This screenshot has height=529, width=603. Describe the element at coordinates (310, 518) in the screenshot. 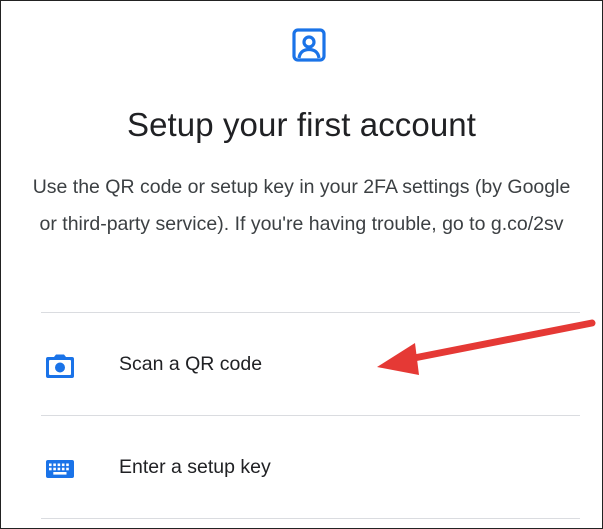

I see `divider` at that location.